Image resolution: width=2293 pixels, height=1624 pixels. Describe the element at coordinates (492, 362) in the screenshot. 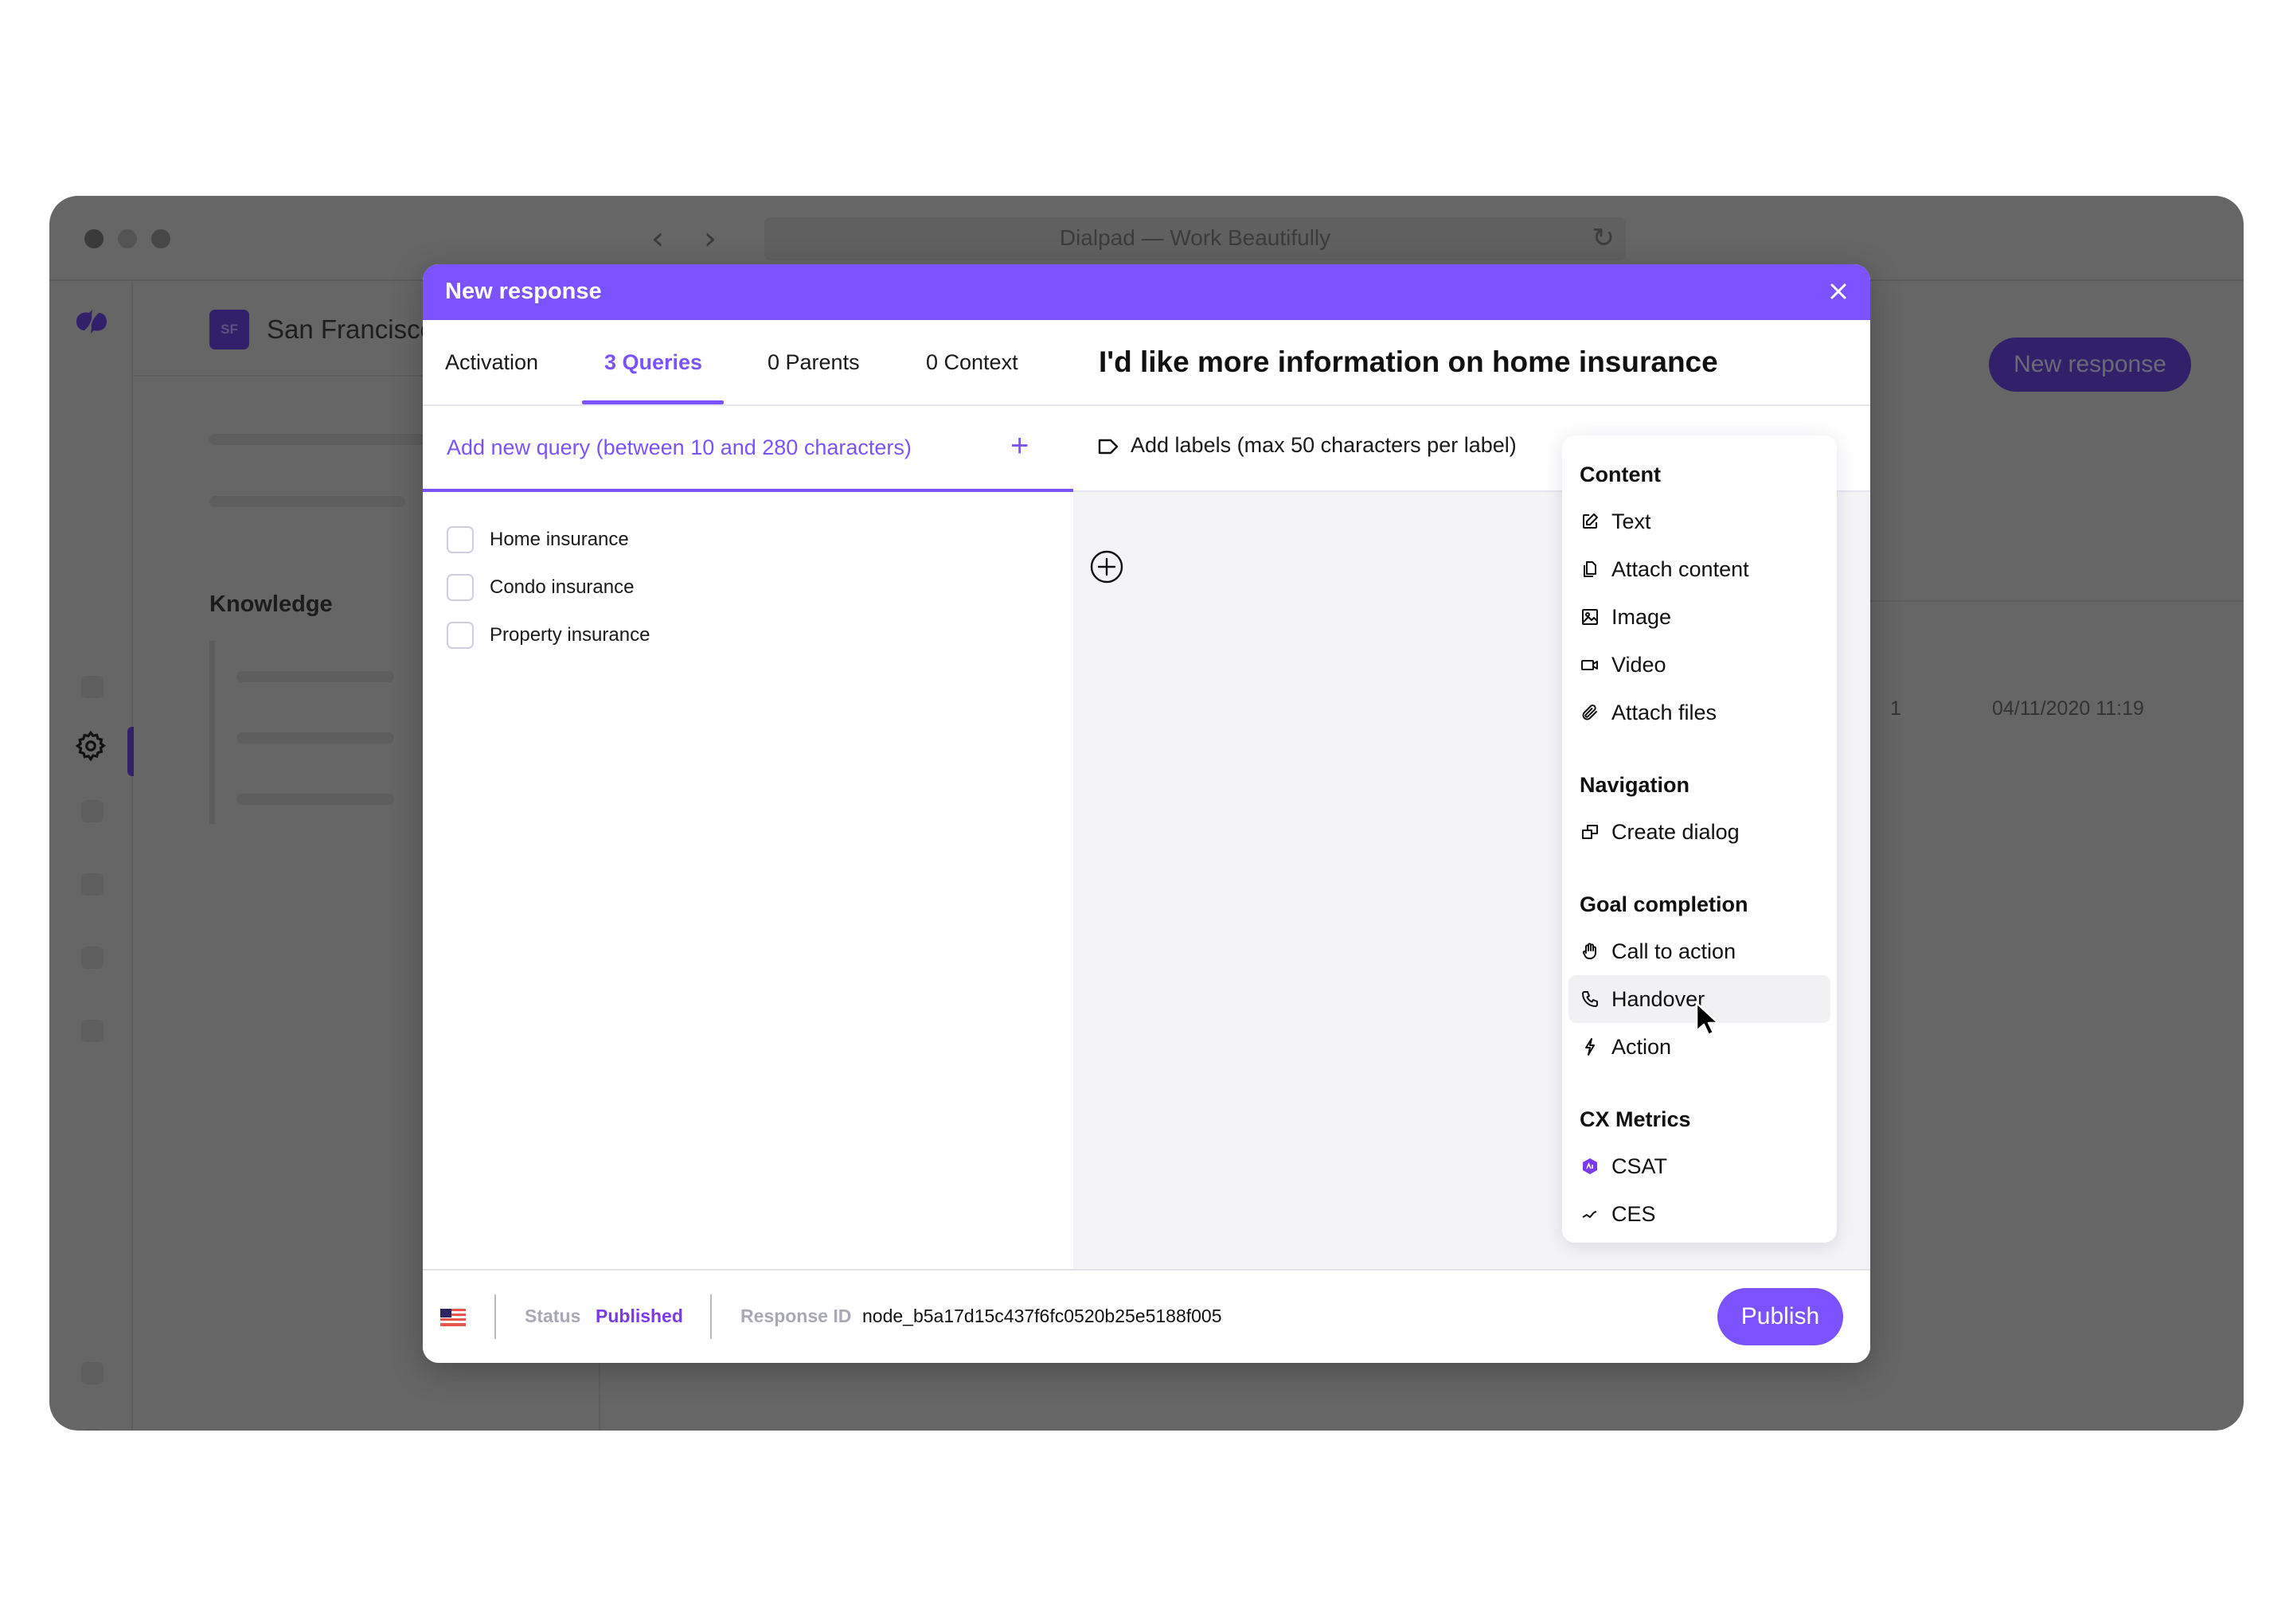

I see `tab-activation: Activation` at that location.